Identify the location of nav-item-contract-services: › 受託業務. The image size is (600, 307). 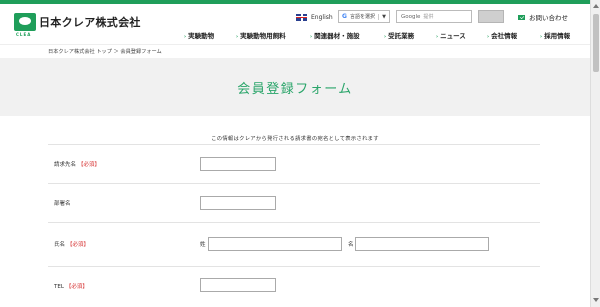
(399, 35).